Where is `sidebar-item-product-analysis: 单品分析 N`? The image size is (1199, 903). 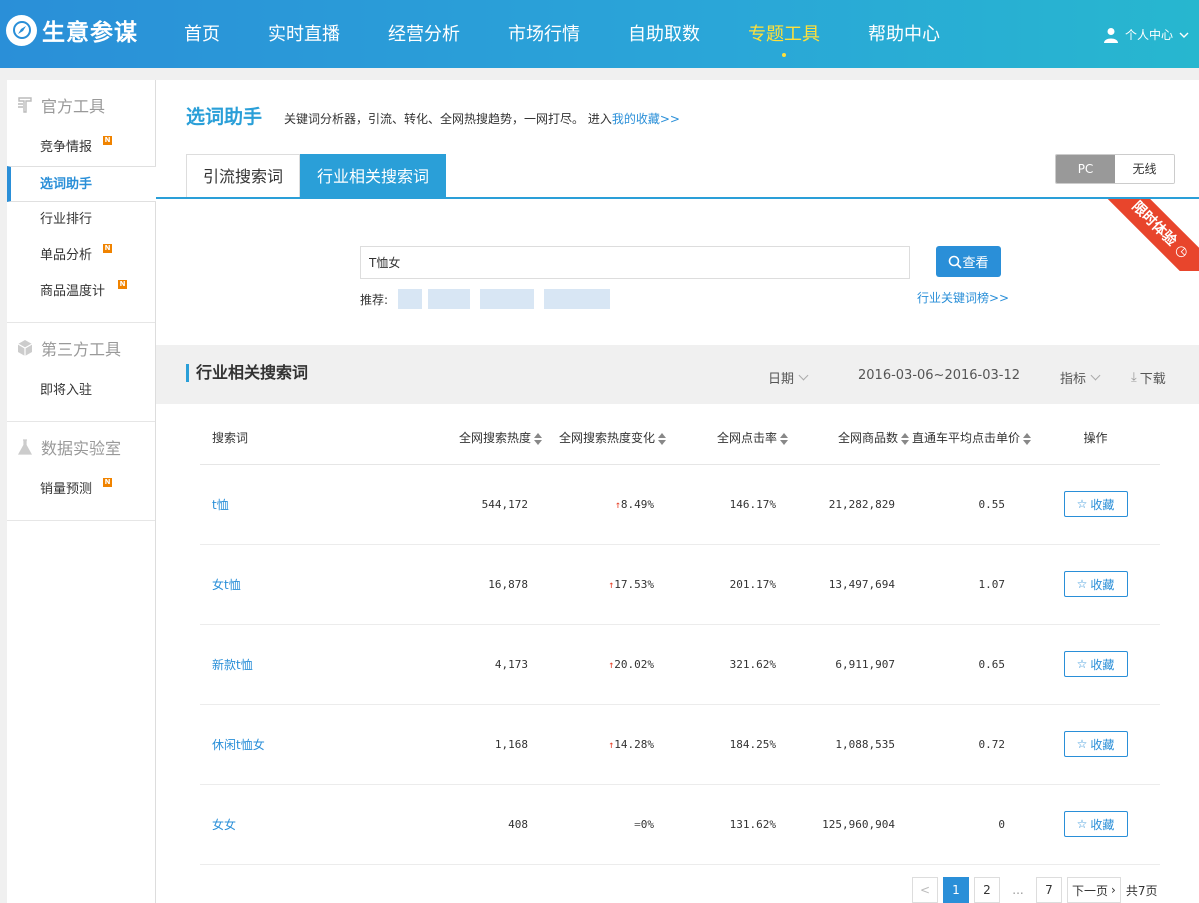 sidebar-item-product-analysis: 单品分析 N is located at coordinates (81, 256).